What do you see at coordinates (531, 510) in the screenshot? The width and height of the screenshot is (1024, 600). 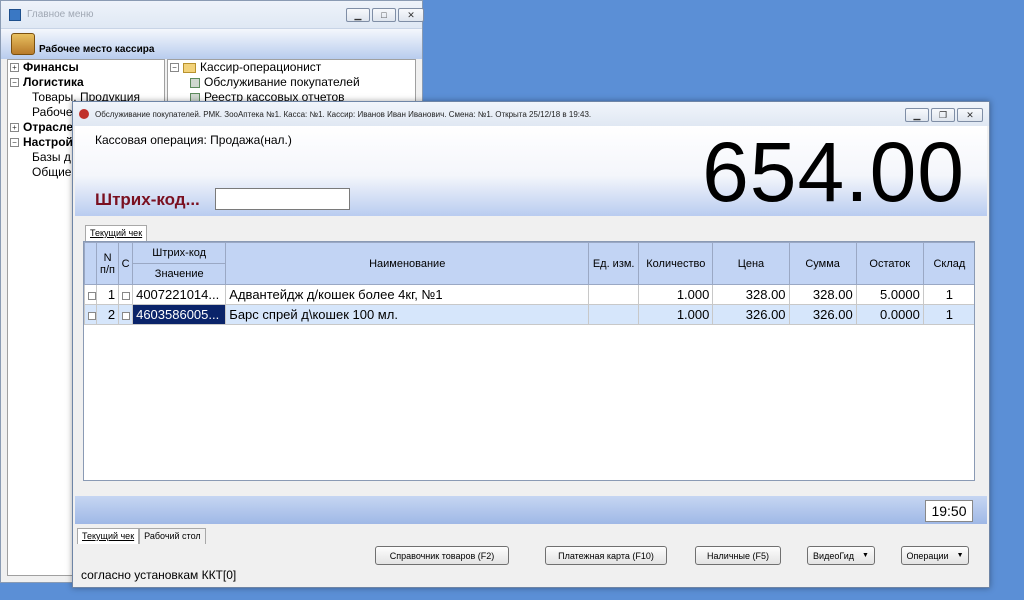 I see `status-band: 19:50` at bounding box center [531, 510].